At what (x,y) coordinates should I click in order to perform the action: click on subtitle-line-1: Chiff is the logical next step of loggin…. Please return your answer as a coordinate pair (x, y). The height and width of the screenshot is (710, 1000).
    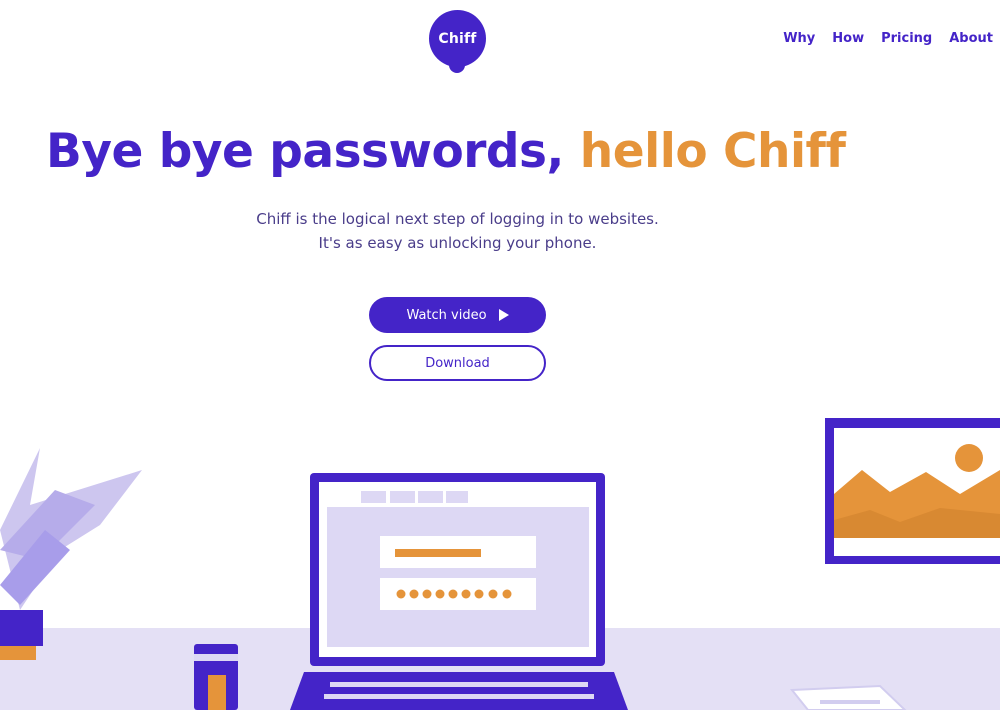
    Looking at the image, I should click on (457, 219).